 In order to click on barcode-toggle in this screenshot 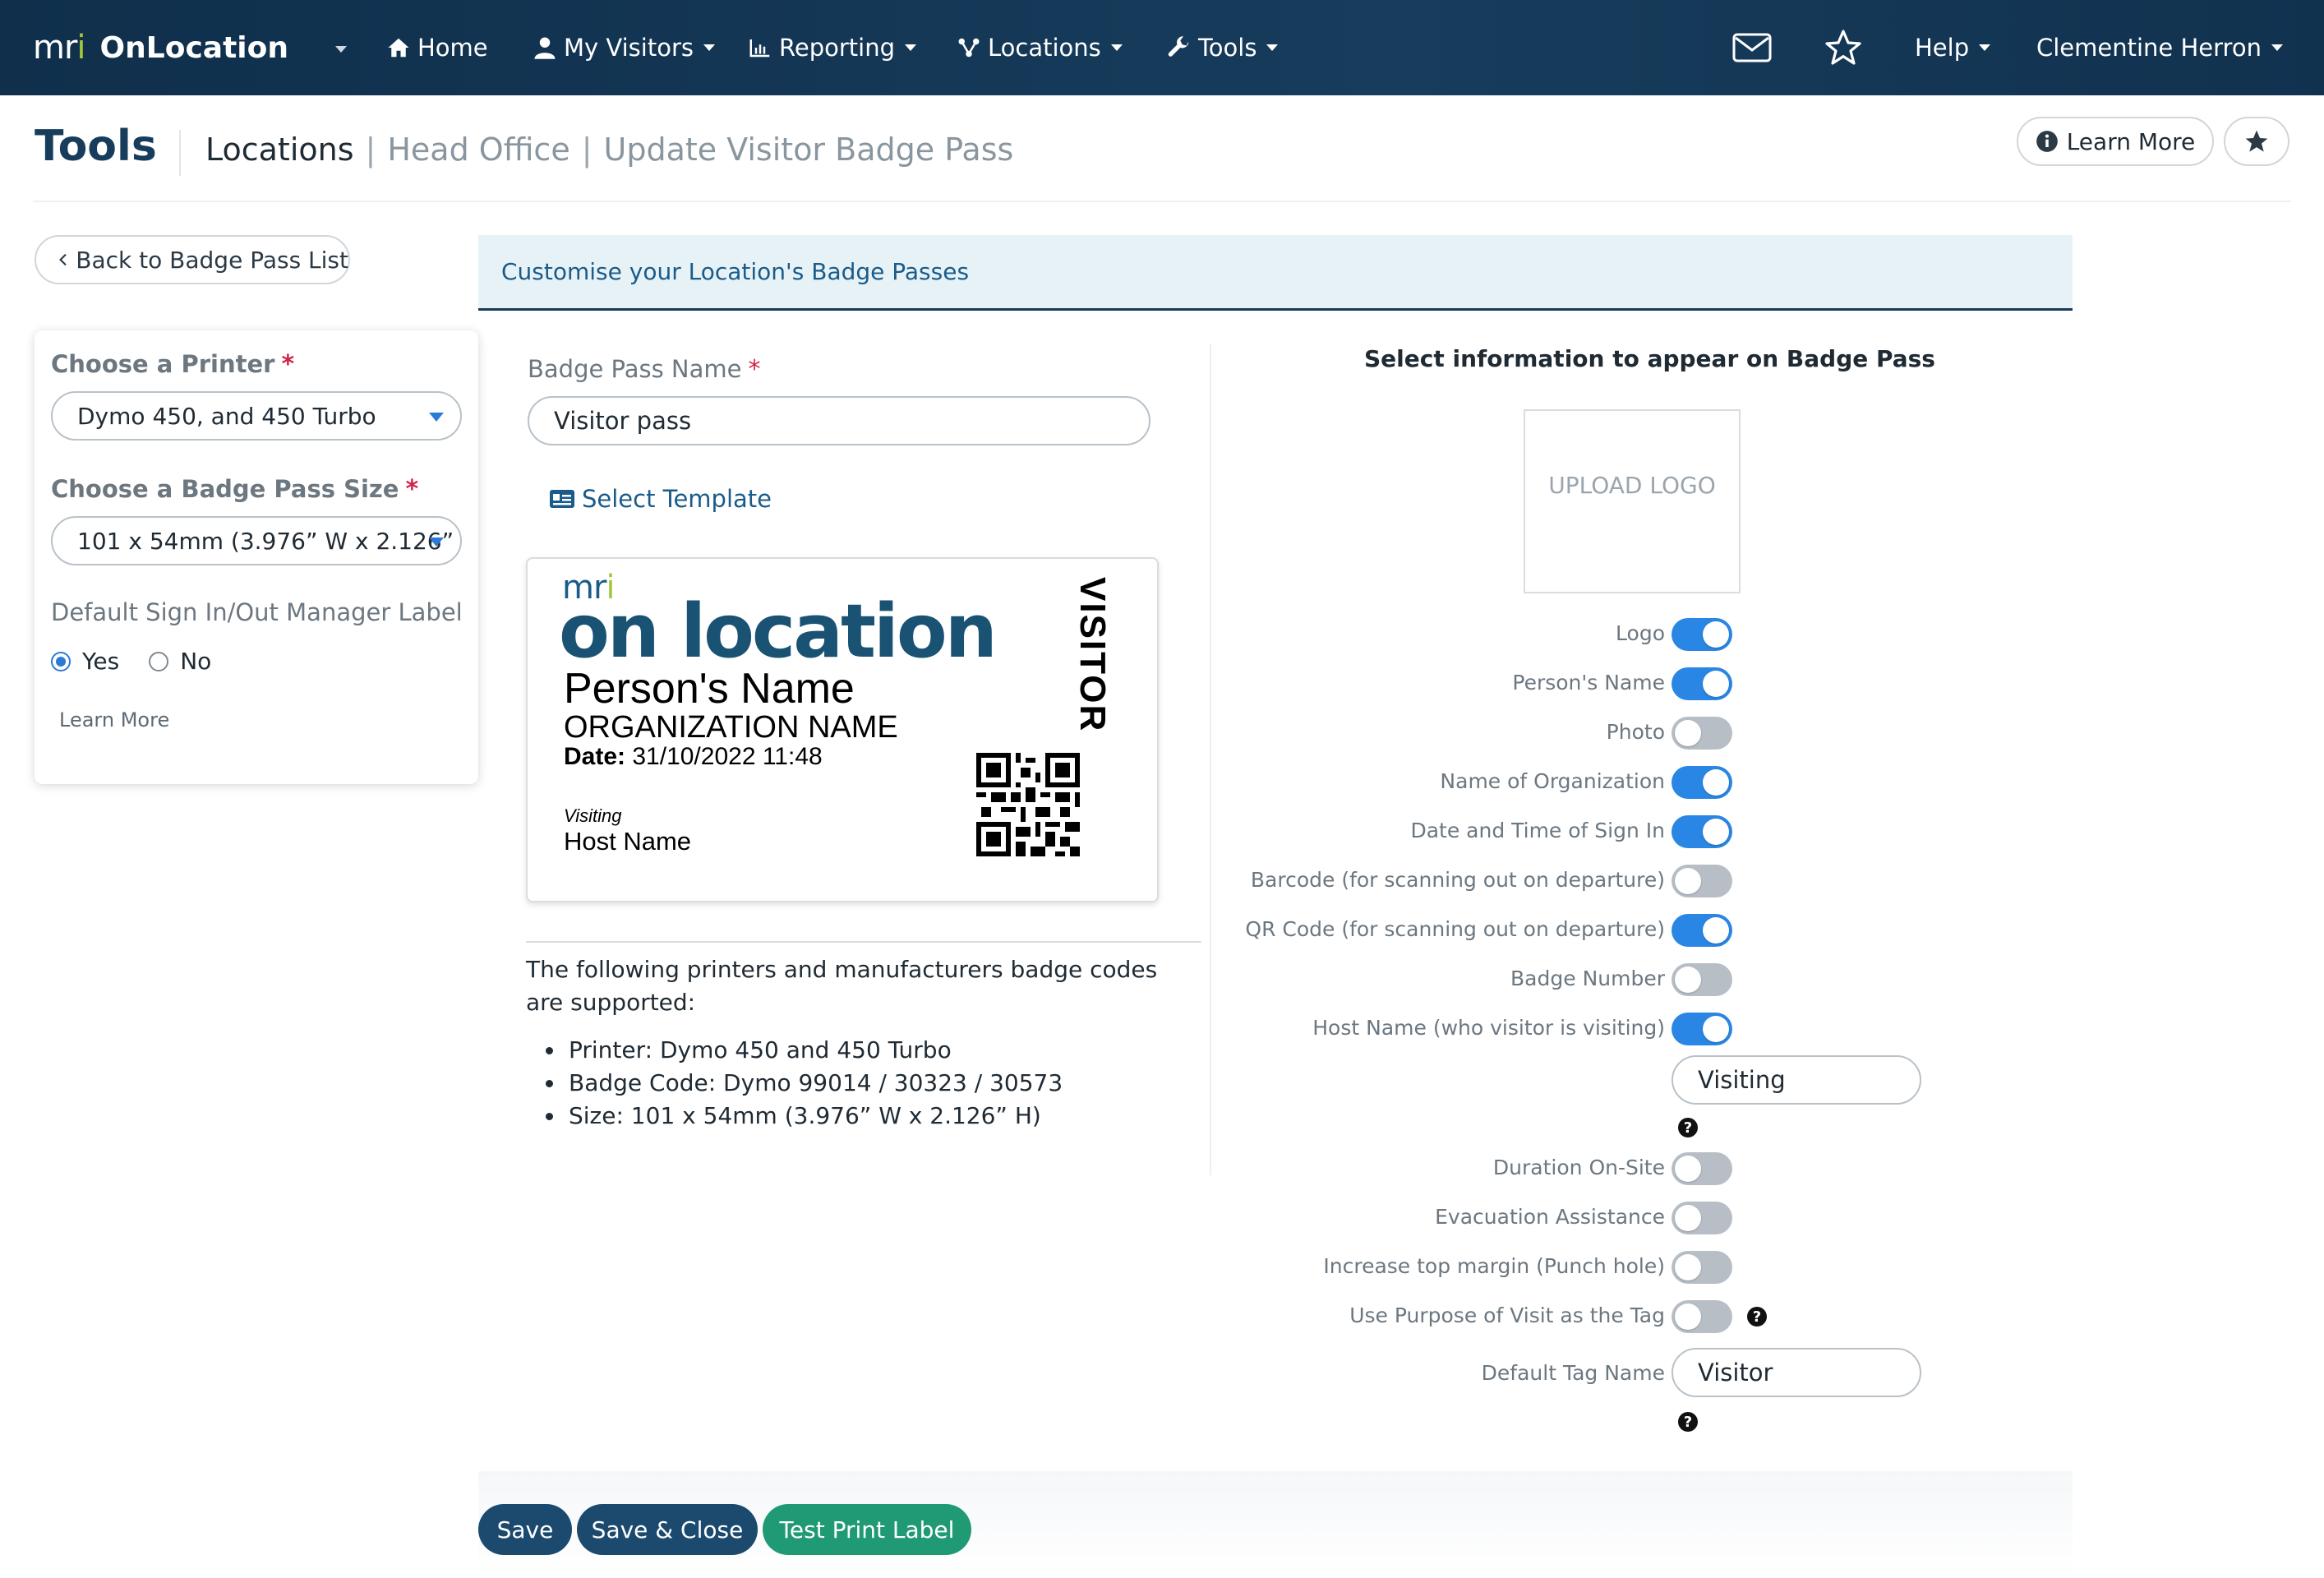, I will do `click(1702, 881)`.